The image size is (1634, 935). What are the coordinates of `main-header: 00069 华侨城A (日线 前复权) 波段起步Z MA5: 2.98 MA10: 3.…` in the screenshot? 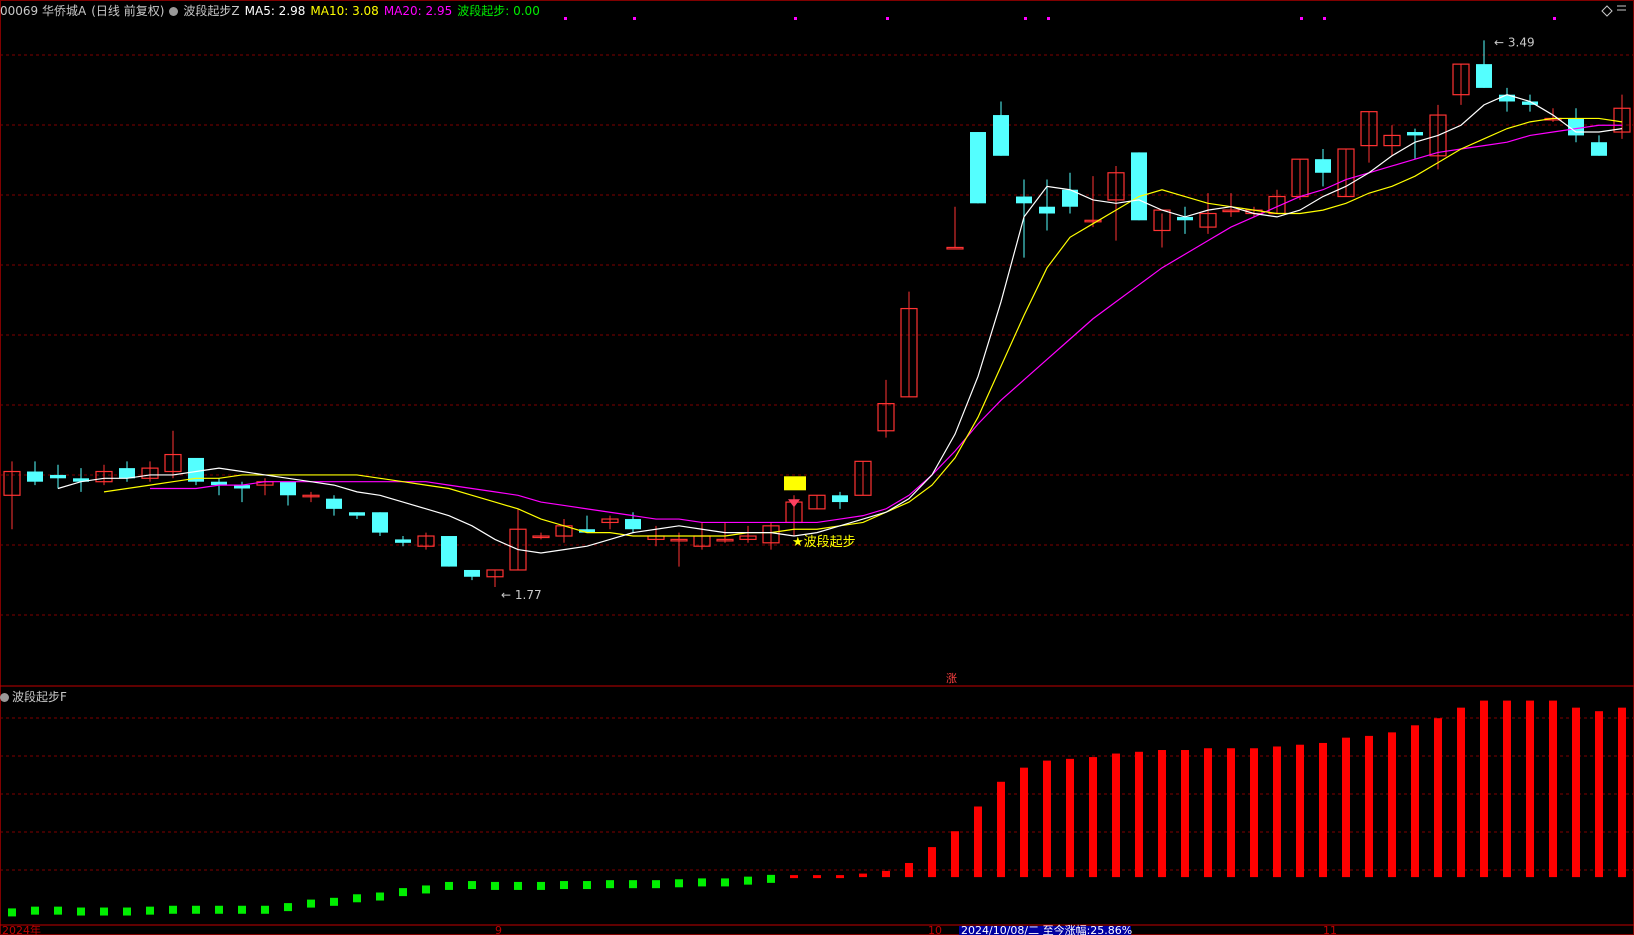 It's located at (272, 10).